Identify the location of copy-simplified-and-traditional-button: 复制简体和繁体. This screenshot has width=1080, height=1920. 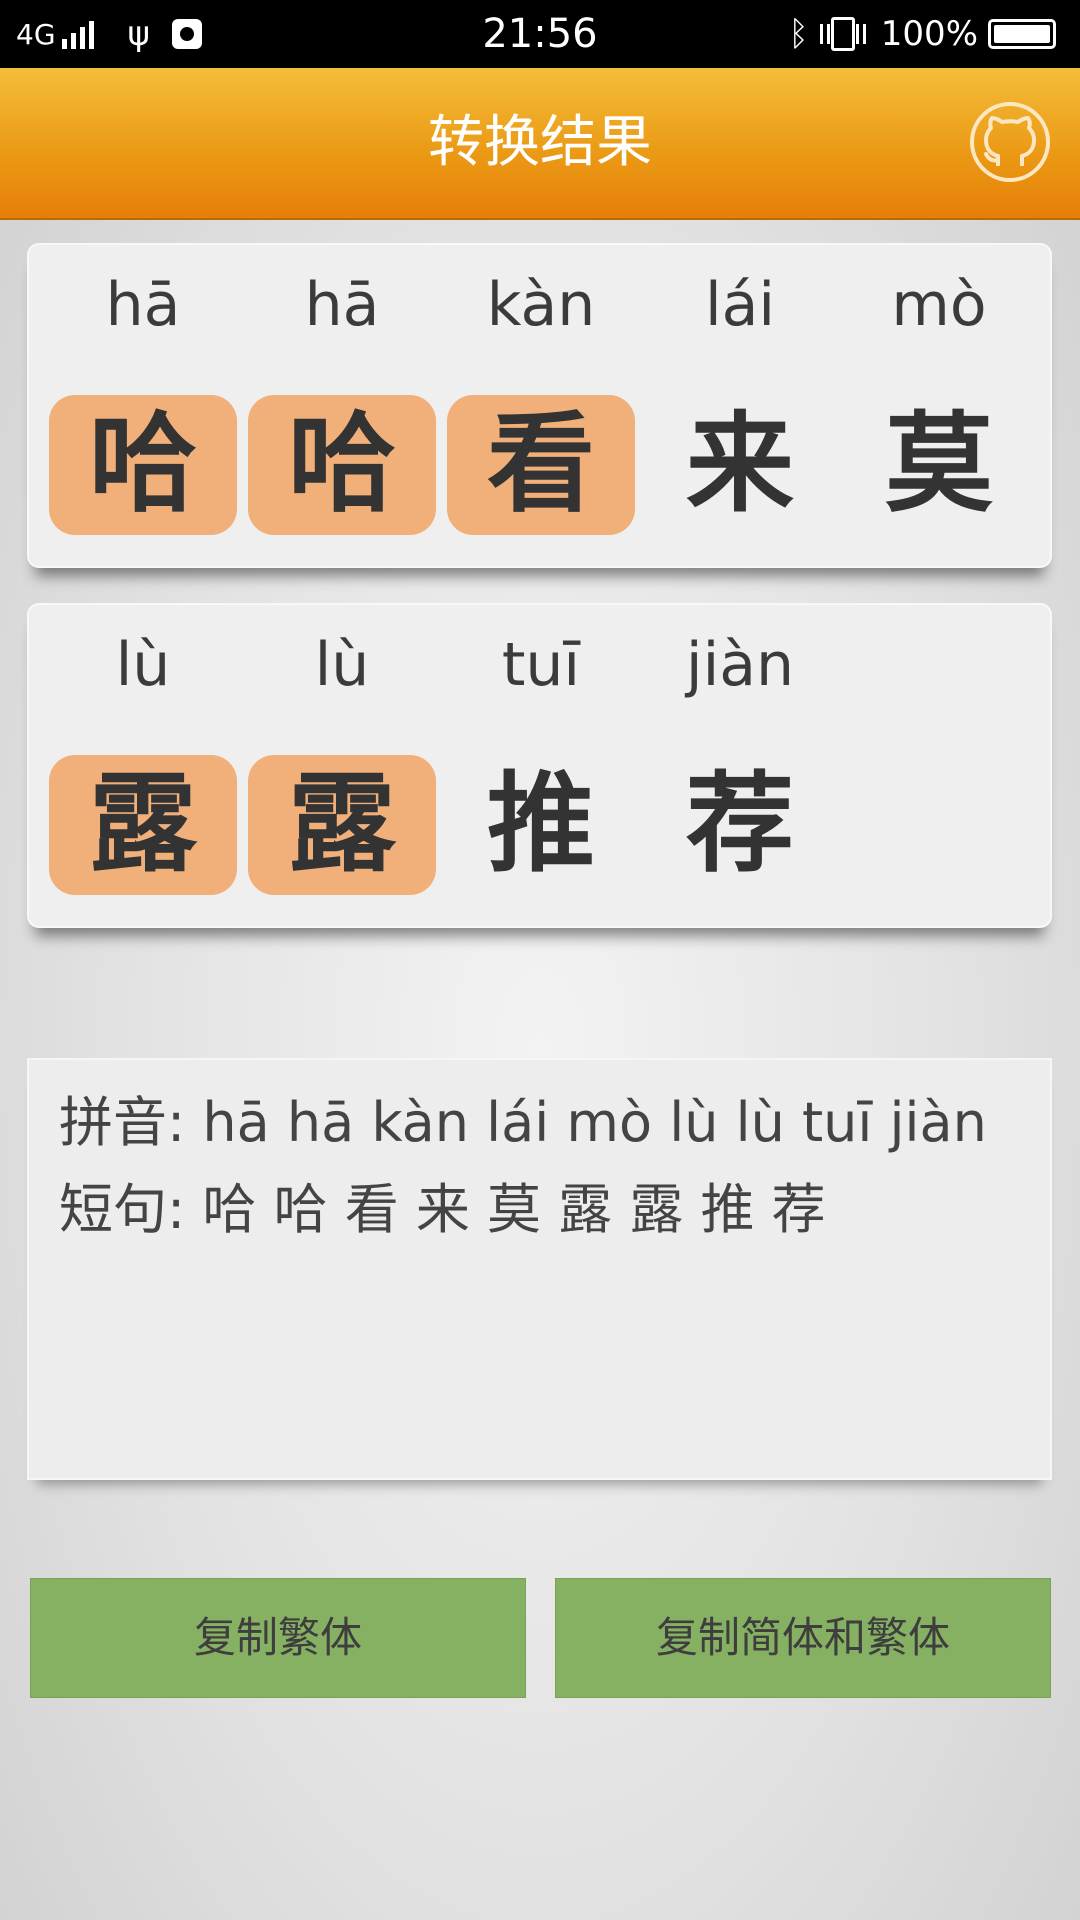
(803, 1638).